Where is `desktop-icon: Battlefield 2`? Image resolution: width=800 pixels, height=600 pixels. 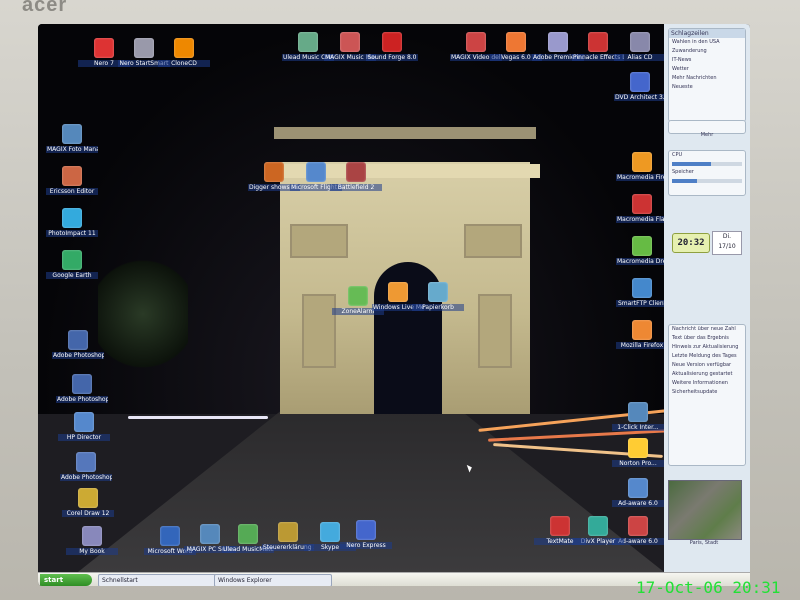 desktop-icon: Battlefield 2 is located at coordinates (356, 176).